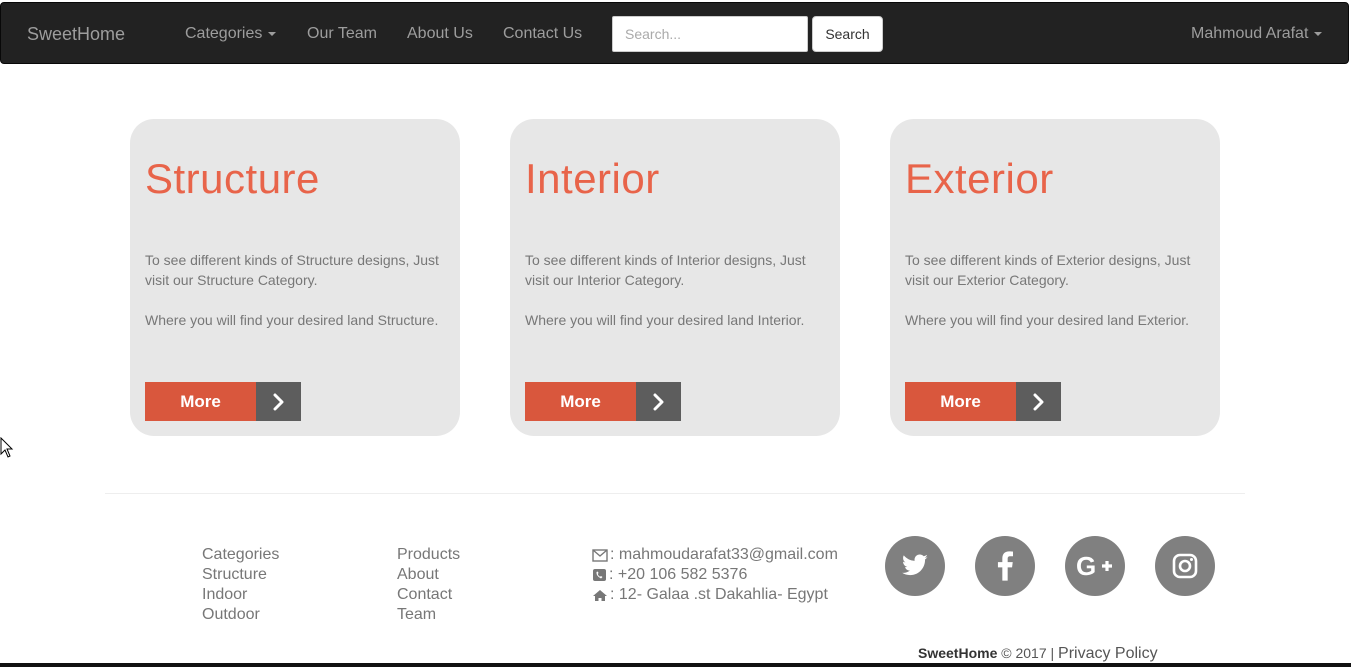  Describe the element at coordinates (1108, 653) in the screenshot. I see `privacy-policy-link: Privacy Policy` at that location.